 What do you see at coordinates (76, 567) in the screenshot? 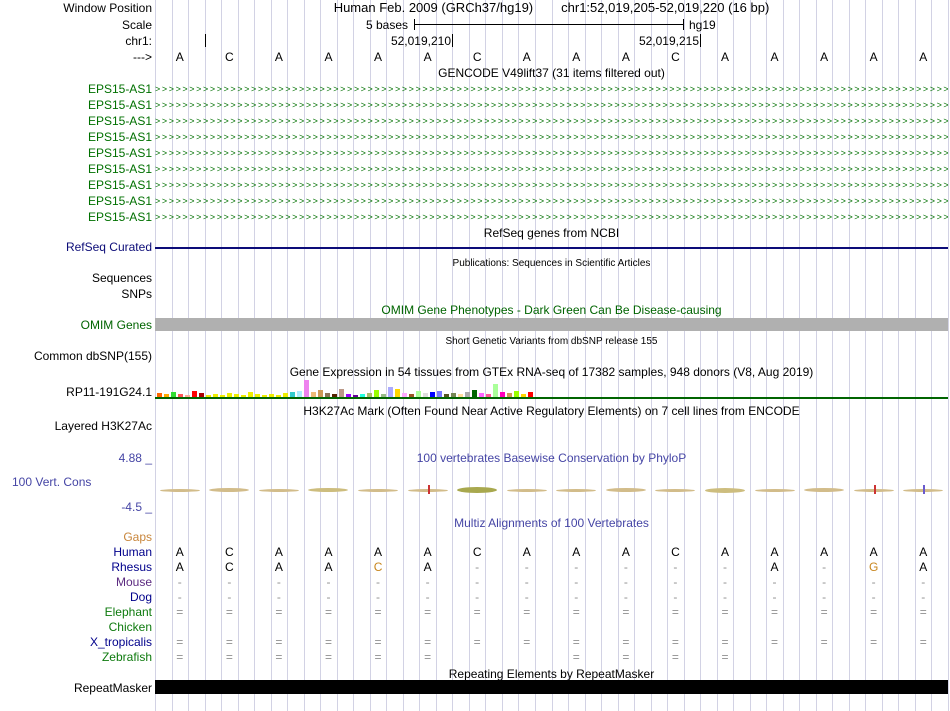
I see `species-label: Rhesus` at bounding box center [76, 567].